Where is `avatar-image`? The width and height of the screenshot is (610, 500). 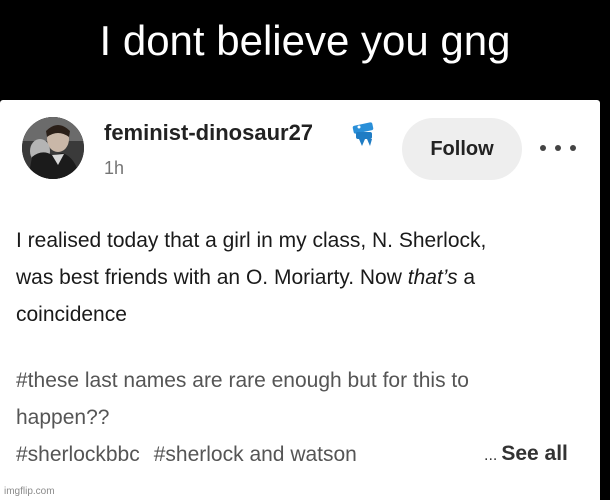
avatar-image is located at coordinates (53, 148).